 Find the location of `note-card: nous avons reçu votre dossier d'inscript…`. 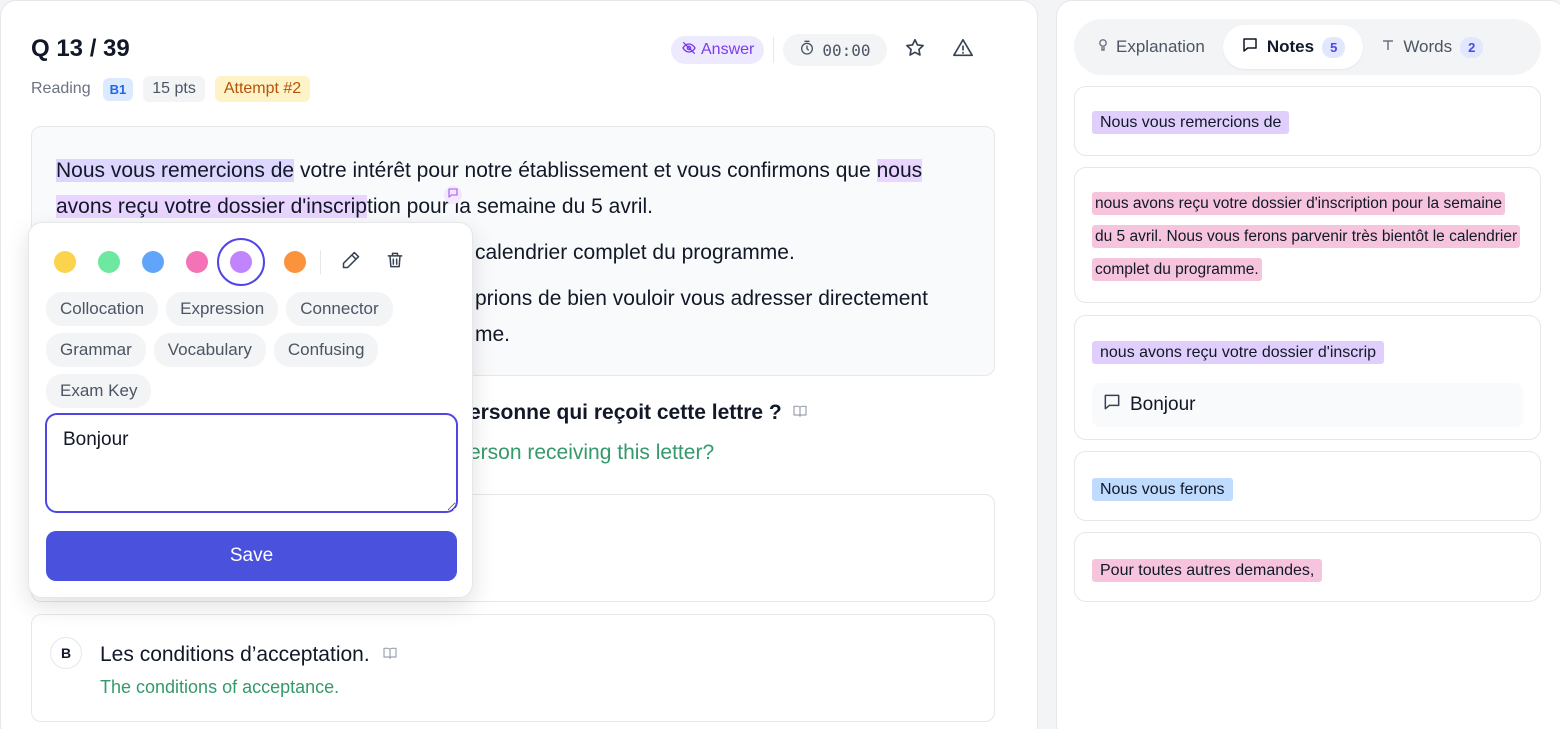

note-card: nous avons reçu votre dossier d'inscript… is located at coordinates (1307, 235).